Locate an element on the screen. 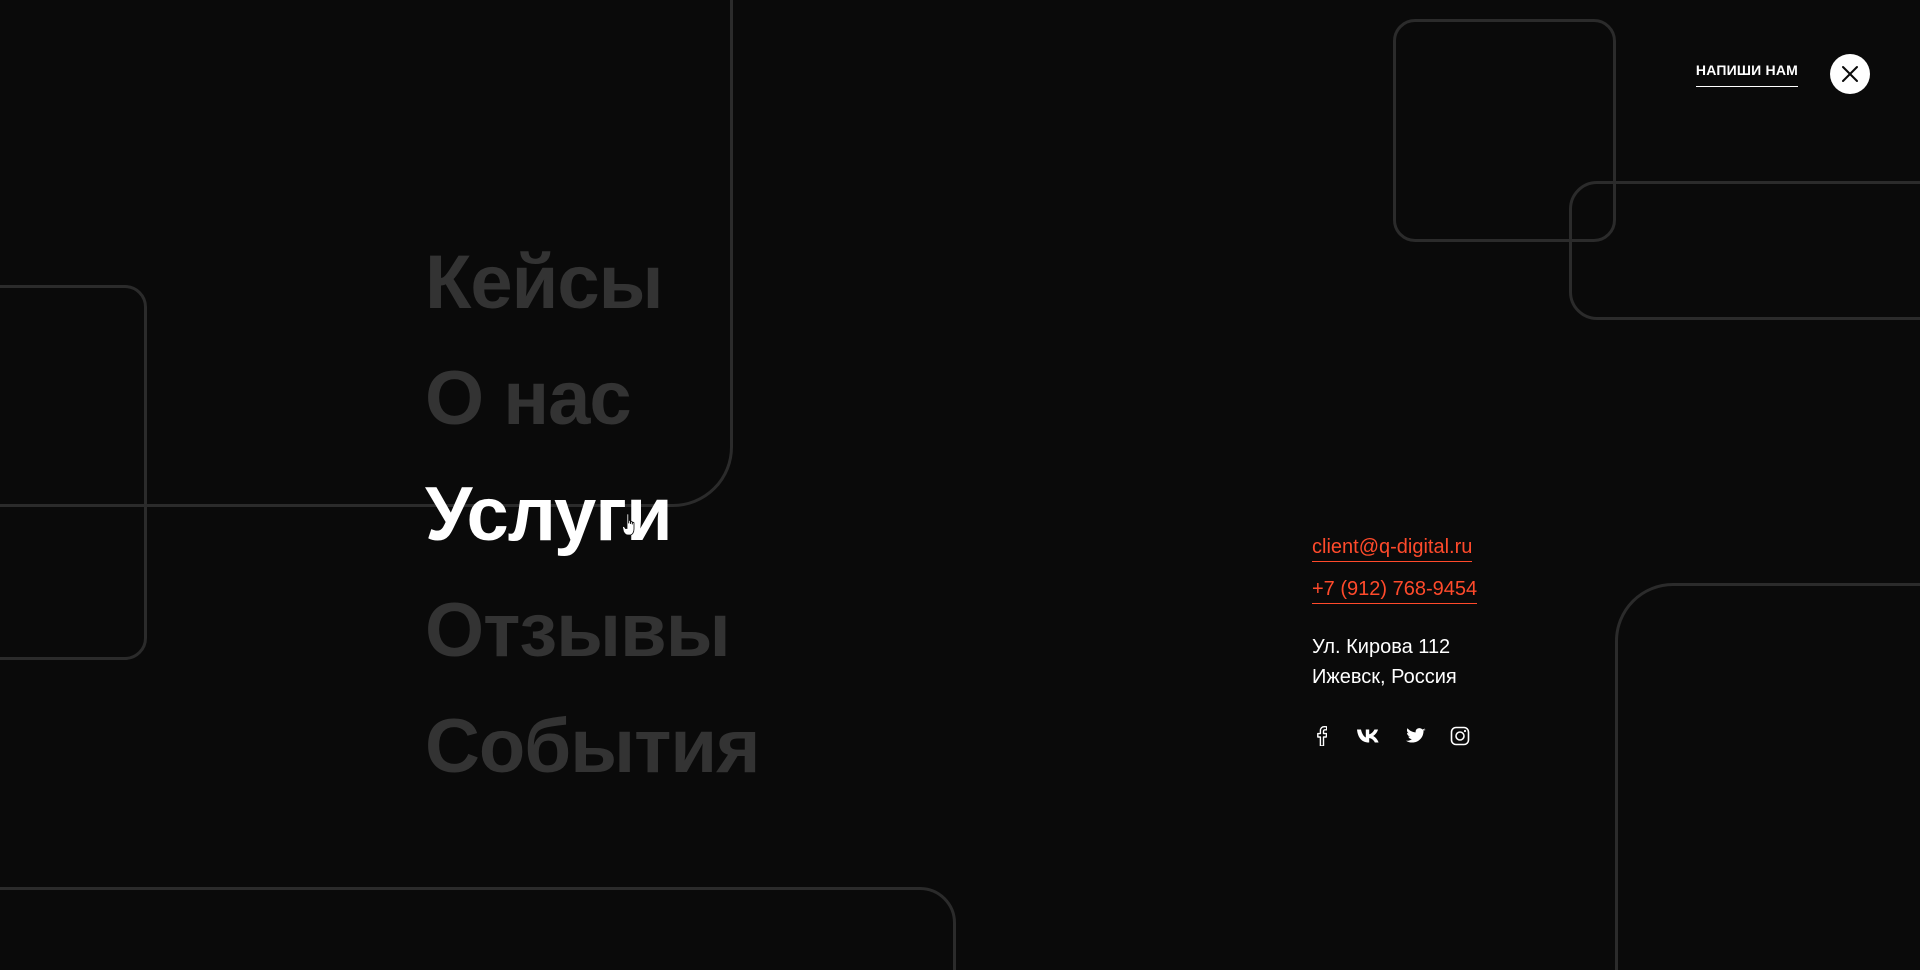  social-links is located at coordinates (1462, 736).